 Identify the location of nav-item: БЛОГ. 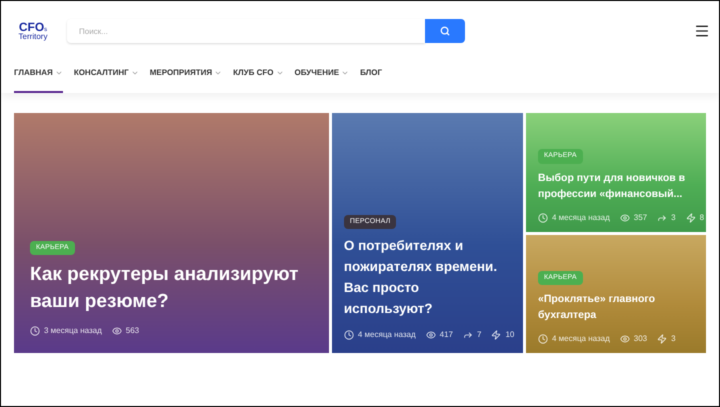
(371, 74).